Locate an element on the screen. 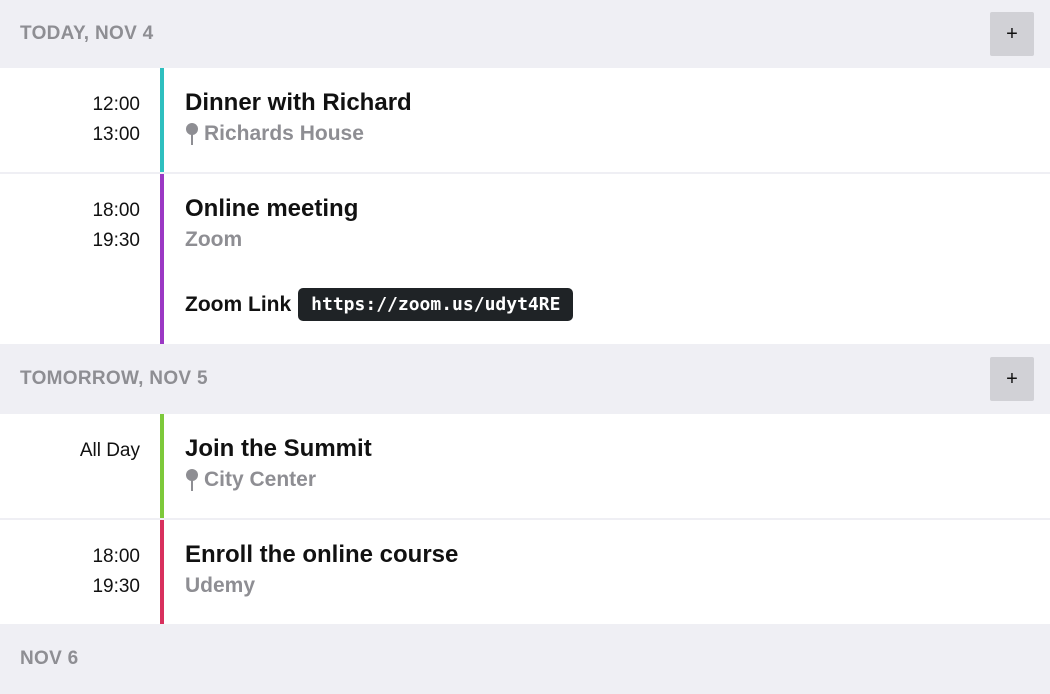 The height and width of the screenshot is (694, 1050). day-label: NOV 6 is located at coordinates (49, 658).